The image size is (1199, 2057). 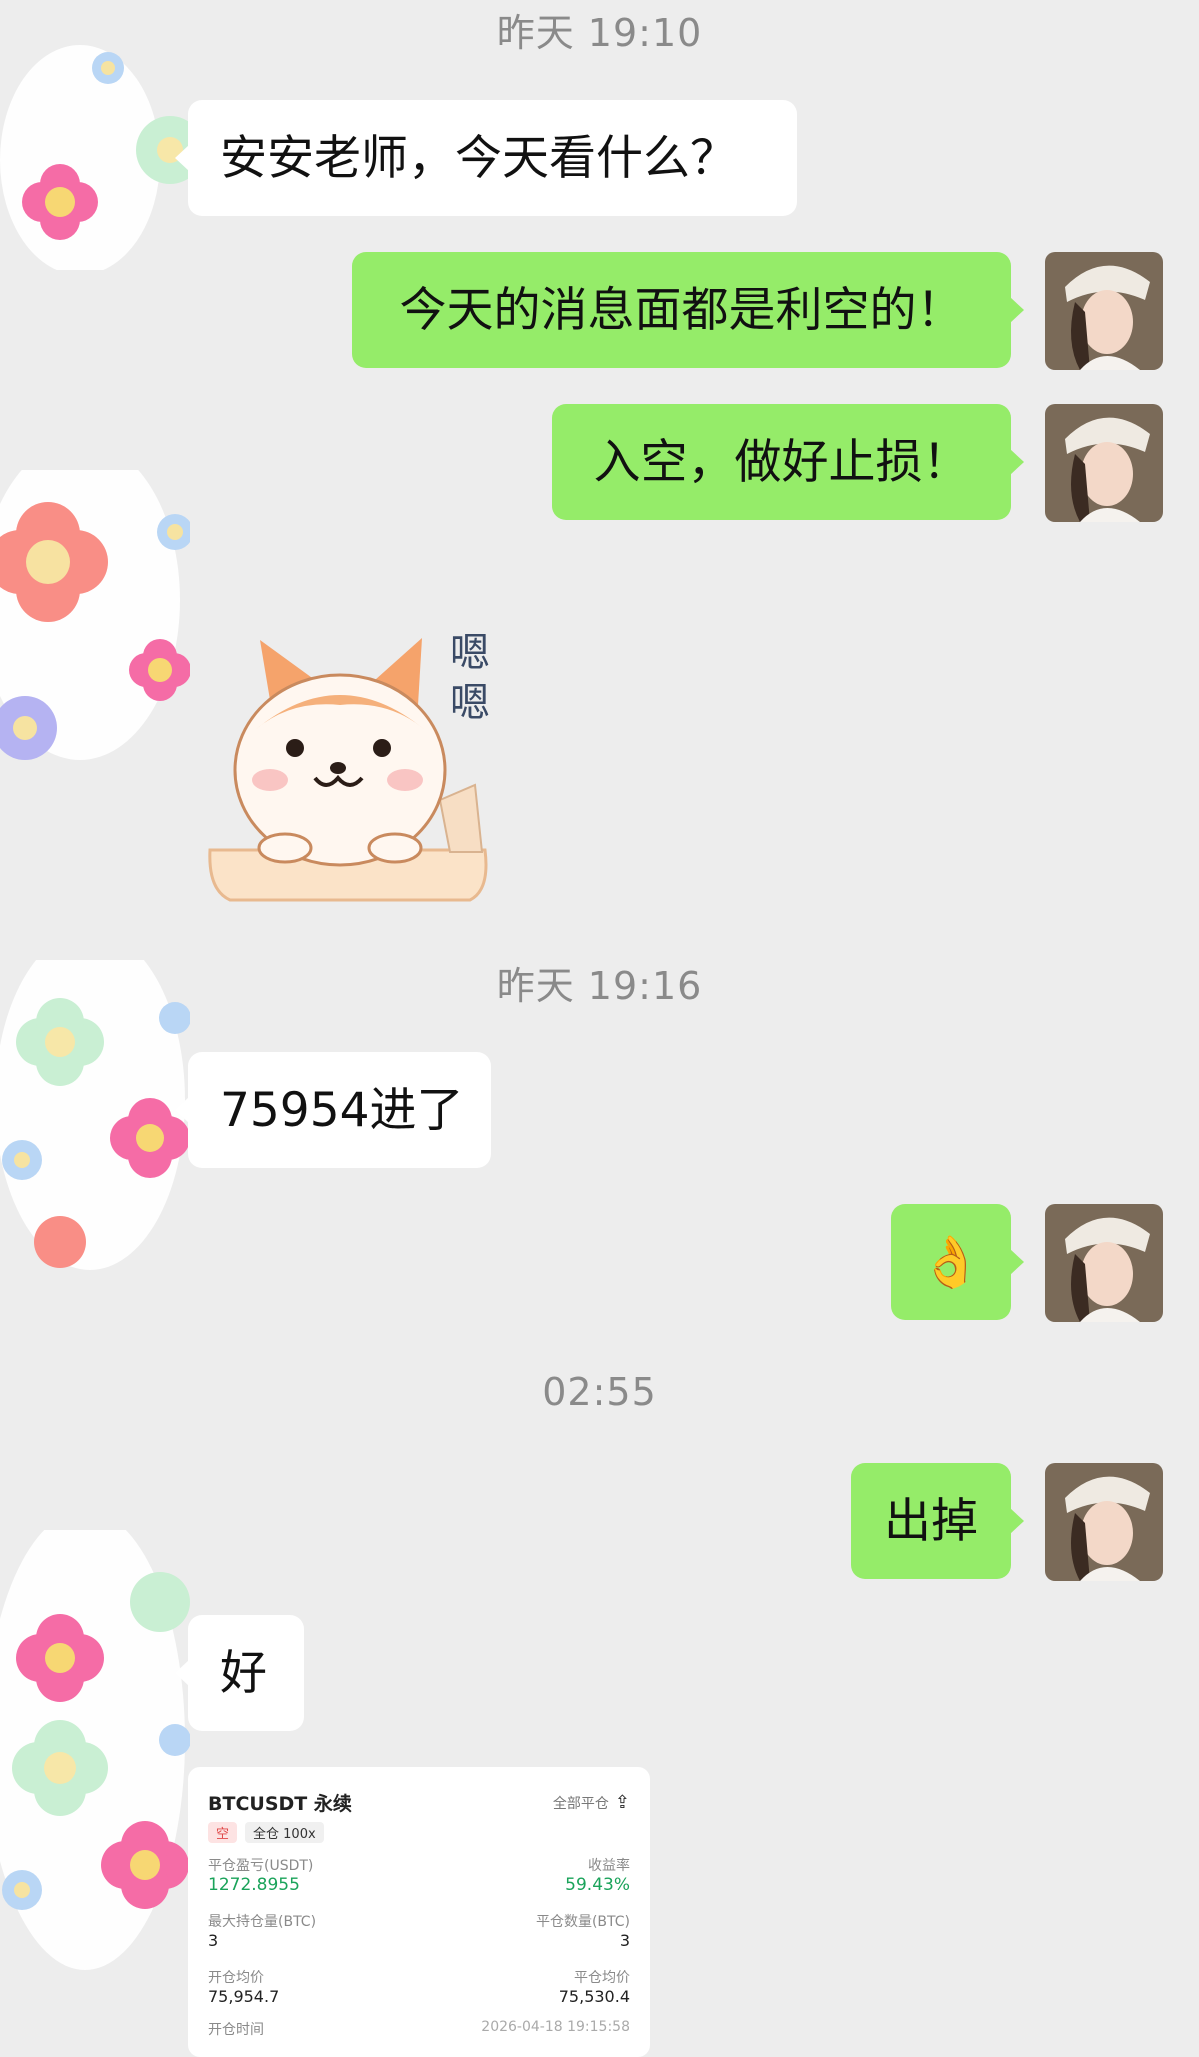 I want to click on short-tag: 空, so click(x=223, y=1832).